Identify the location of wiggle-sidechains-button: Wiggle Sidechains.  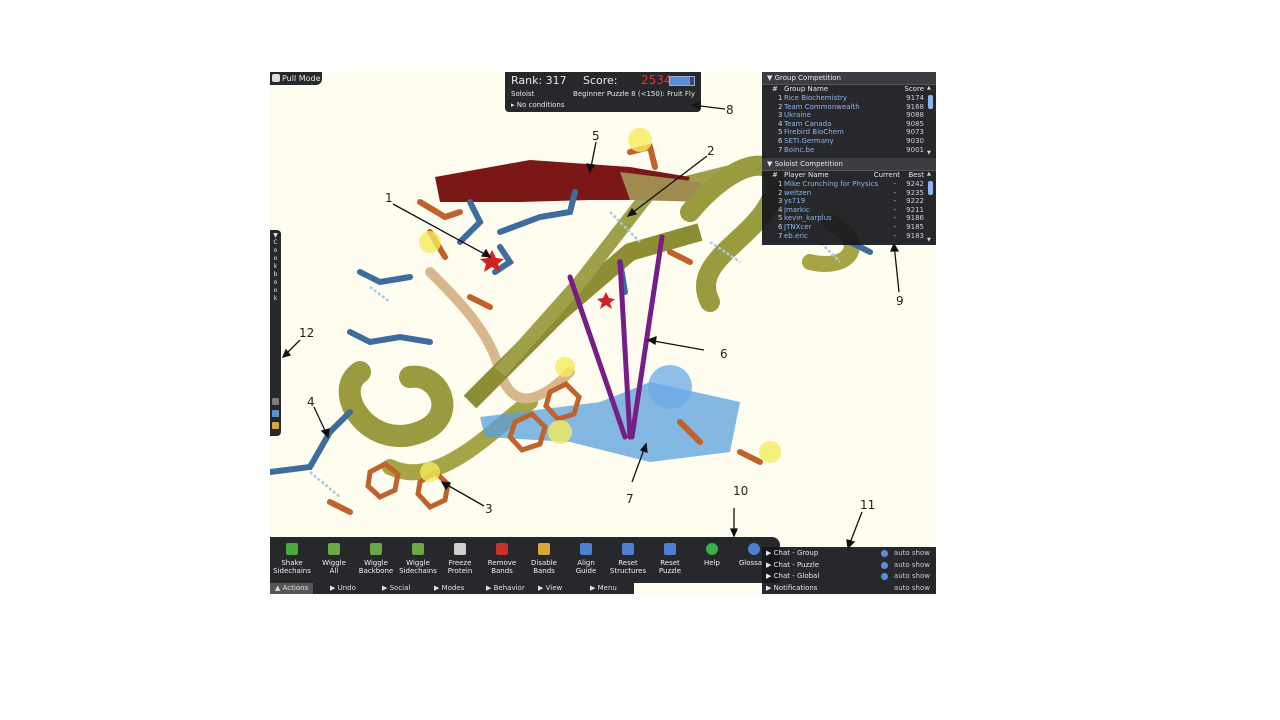
(418, 558).